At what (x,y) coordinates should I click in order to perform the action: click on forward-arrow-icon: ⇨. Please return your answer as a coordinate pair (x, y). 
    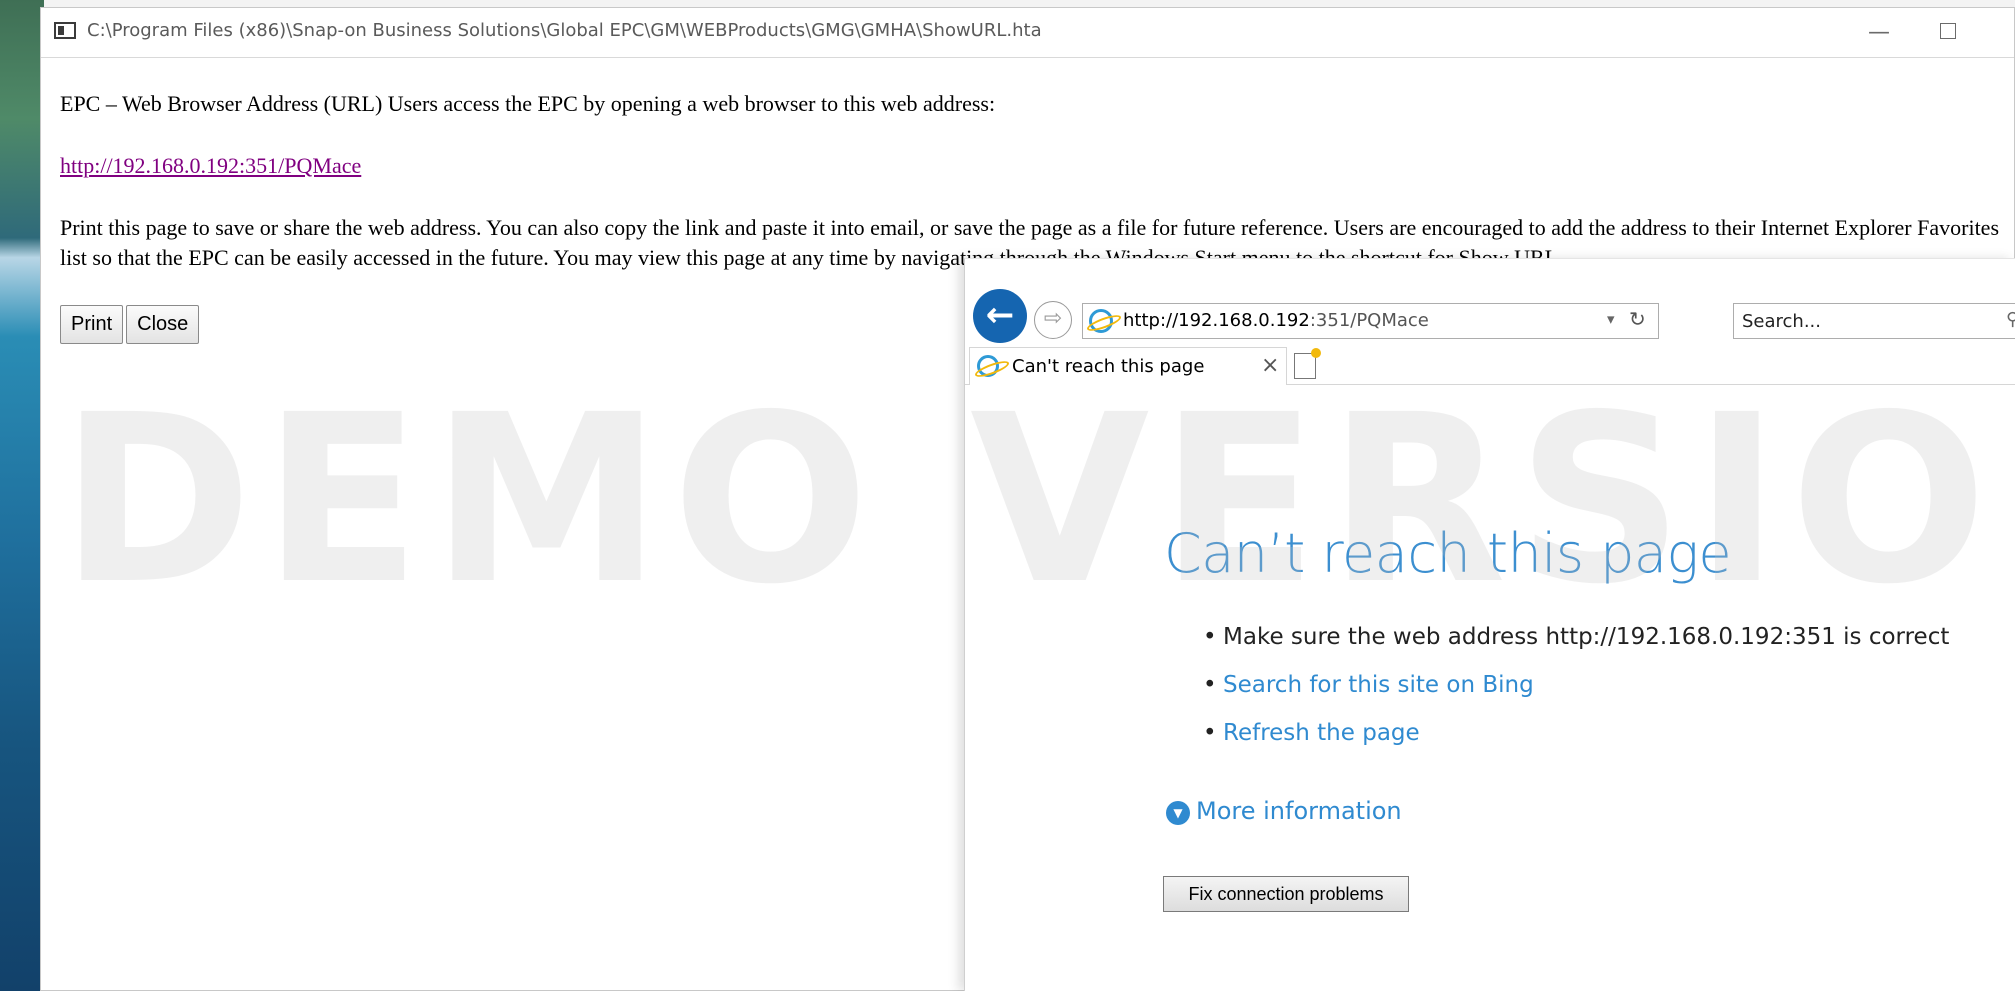
    Looking at the image, I should click on (1053, 320).